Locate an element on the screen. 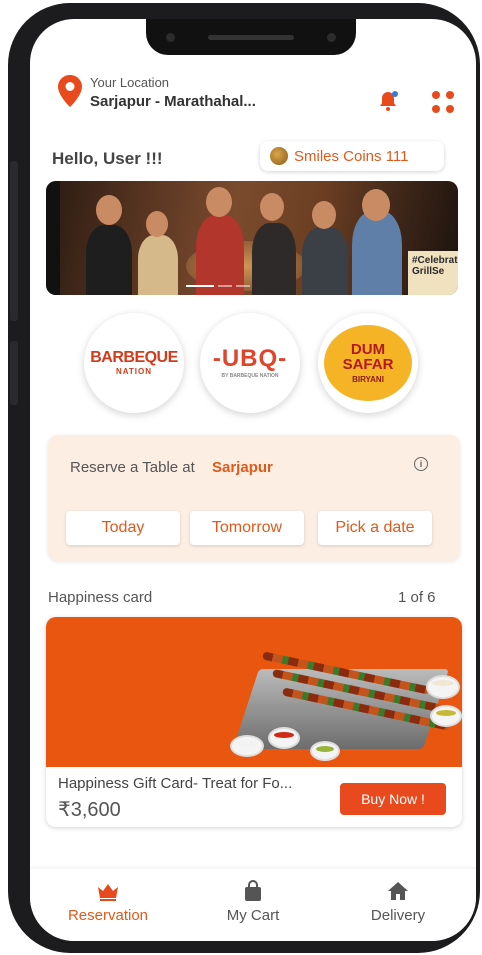  reserve-label: Reserve a Table at is located at coordinates (132, 467).